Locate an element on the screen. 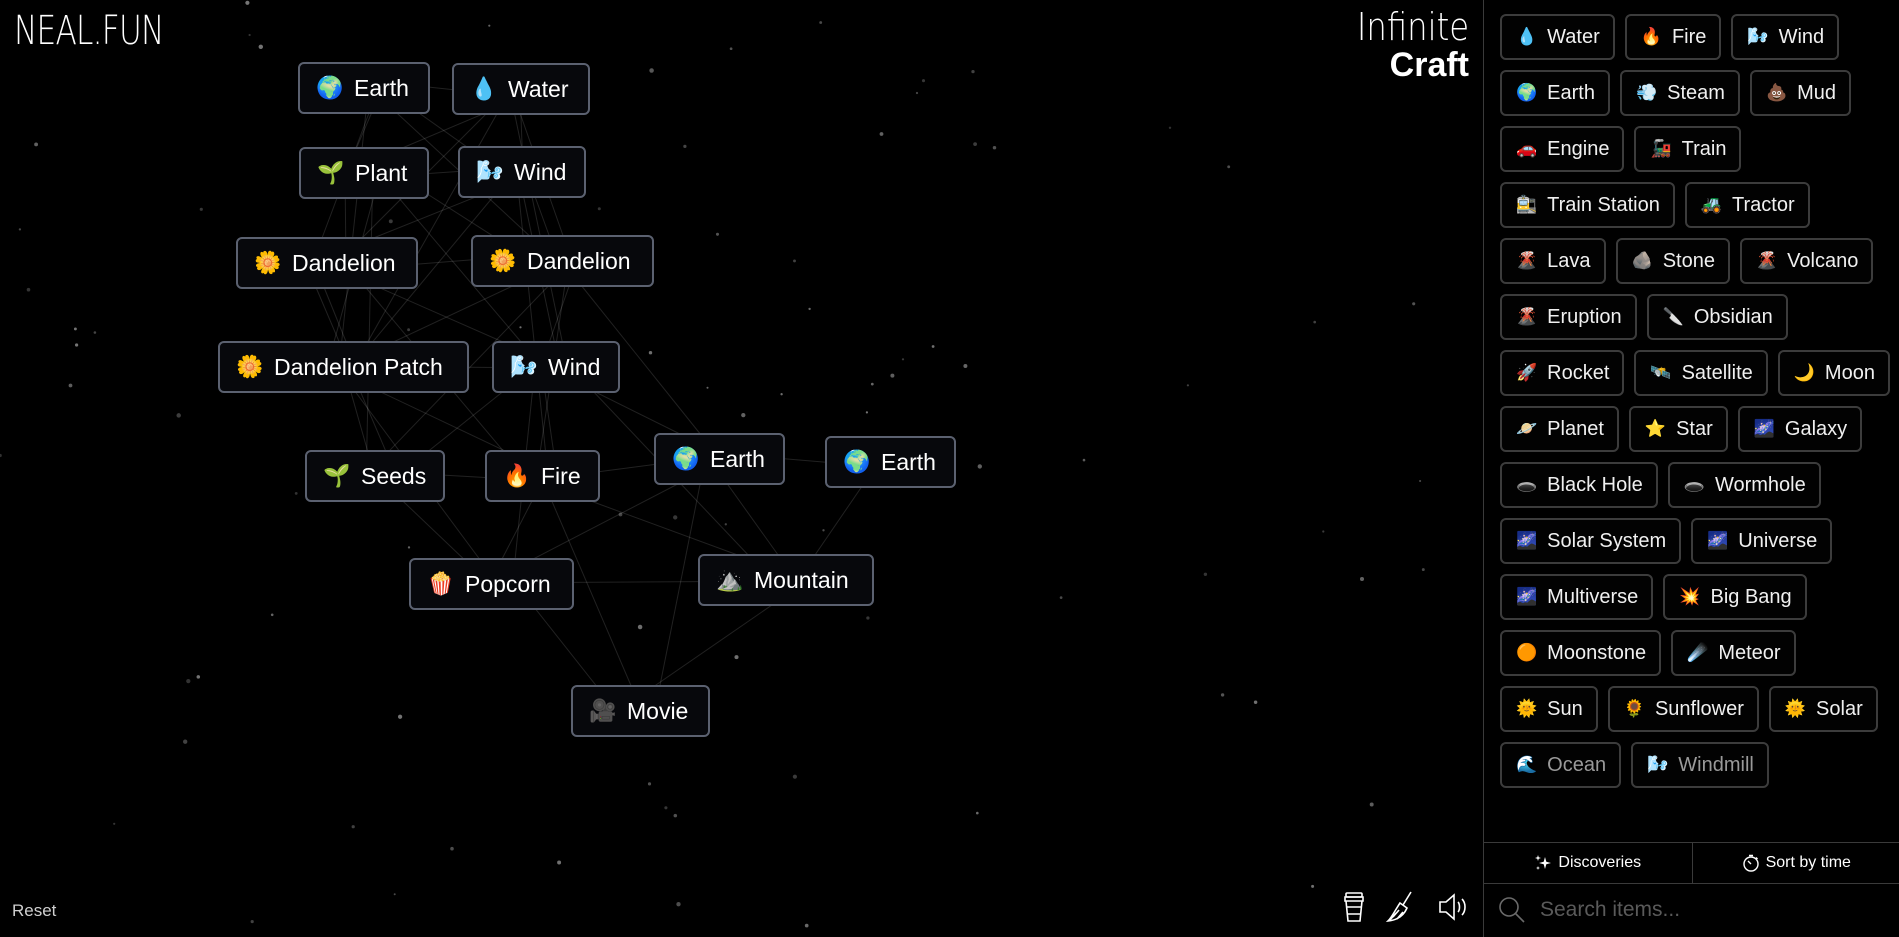 This screenshot has height=937, width=1899. canvas-element-fire: 🔥 Fire is located at coordinates (542, 476).